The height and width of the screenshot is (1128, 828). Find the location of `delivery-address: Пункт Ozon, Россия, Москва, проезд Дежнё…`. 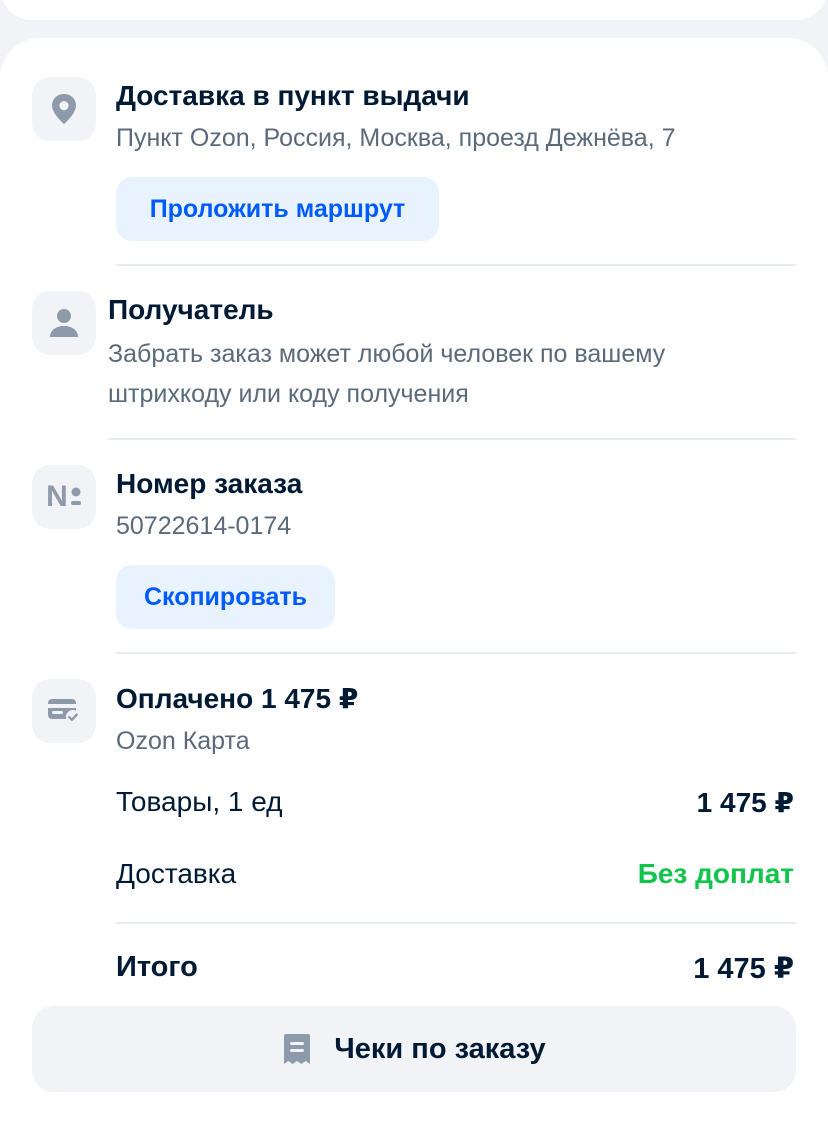

delivery-address: Пункт Ozon, Россия, Москва, проезд Дежнё… is located at coordinates (396, 138).